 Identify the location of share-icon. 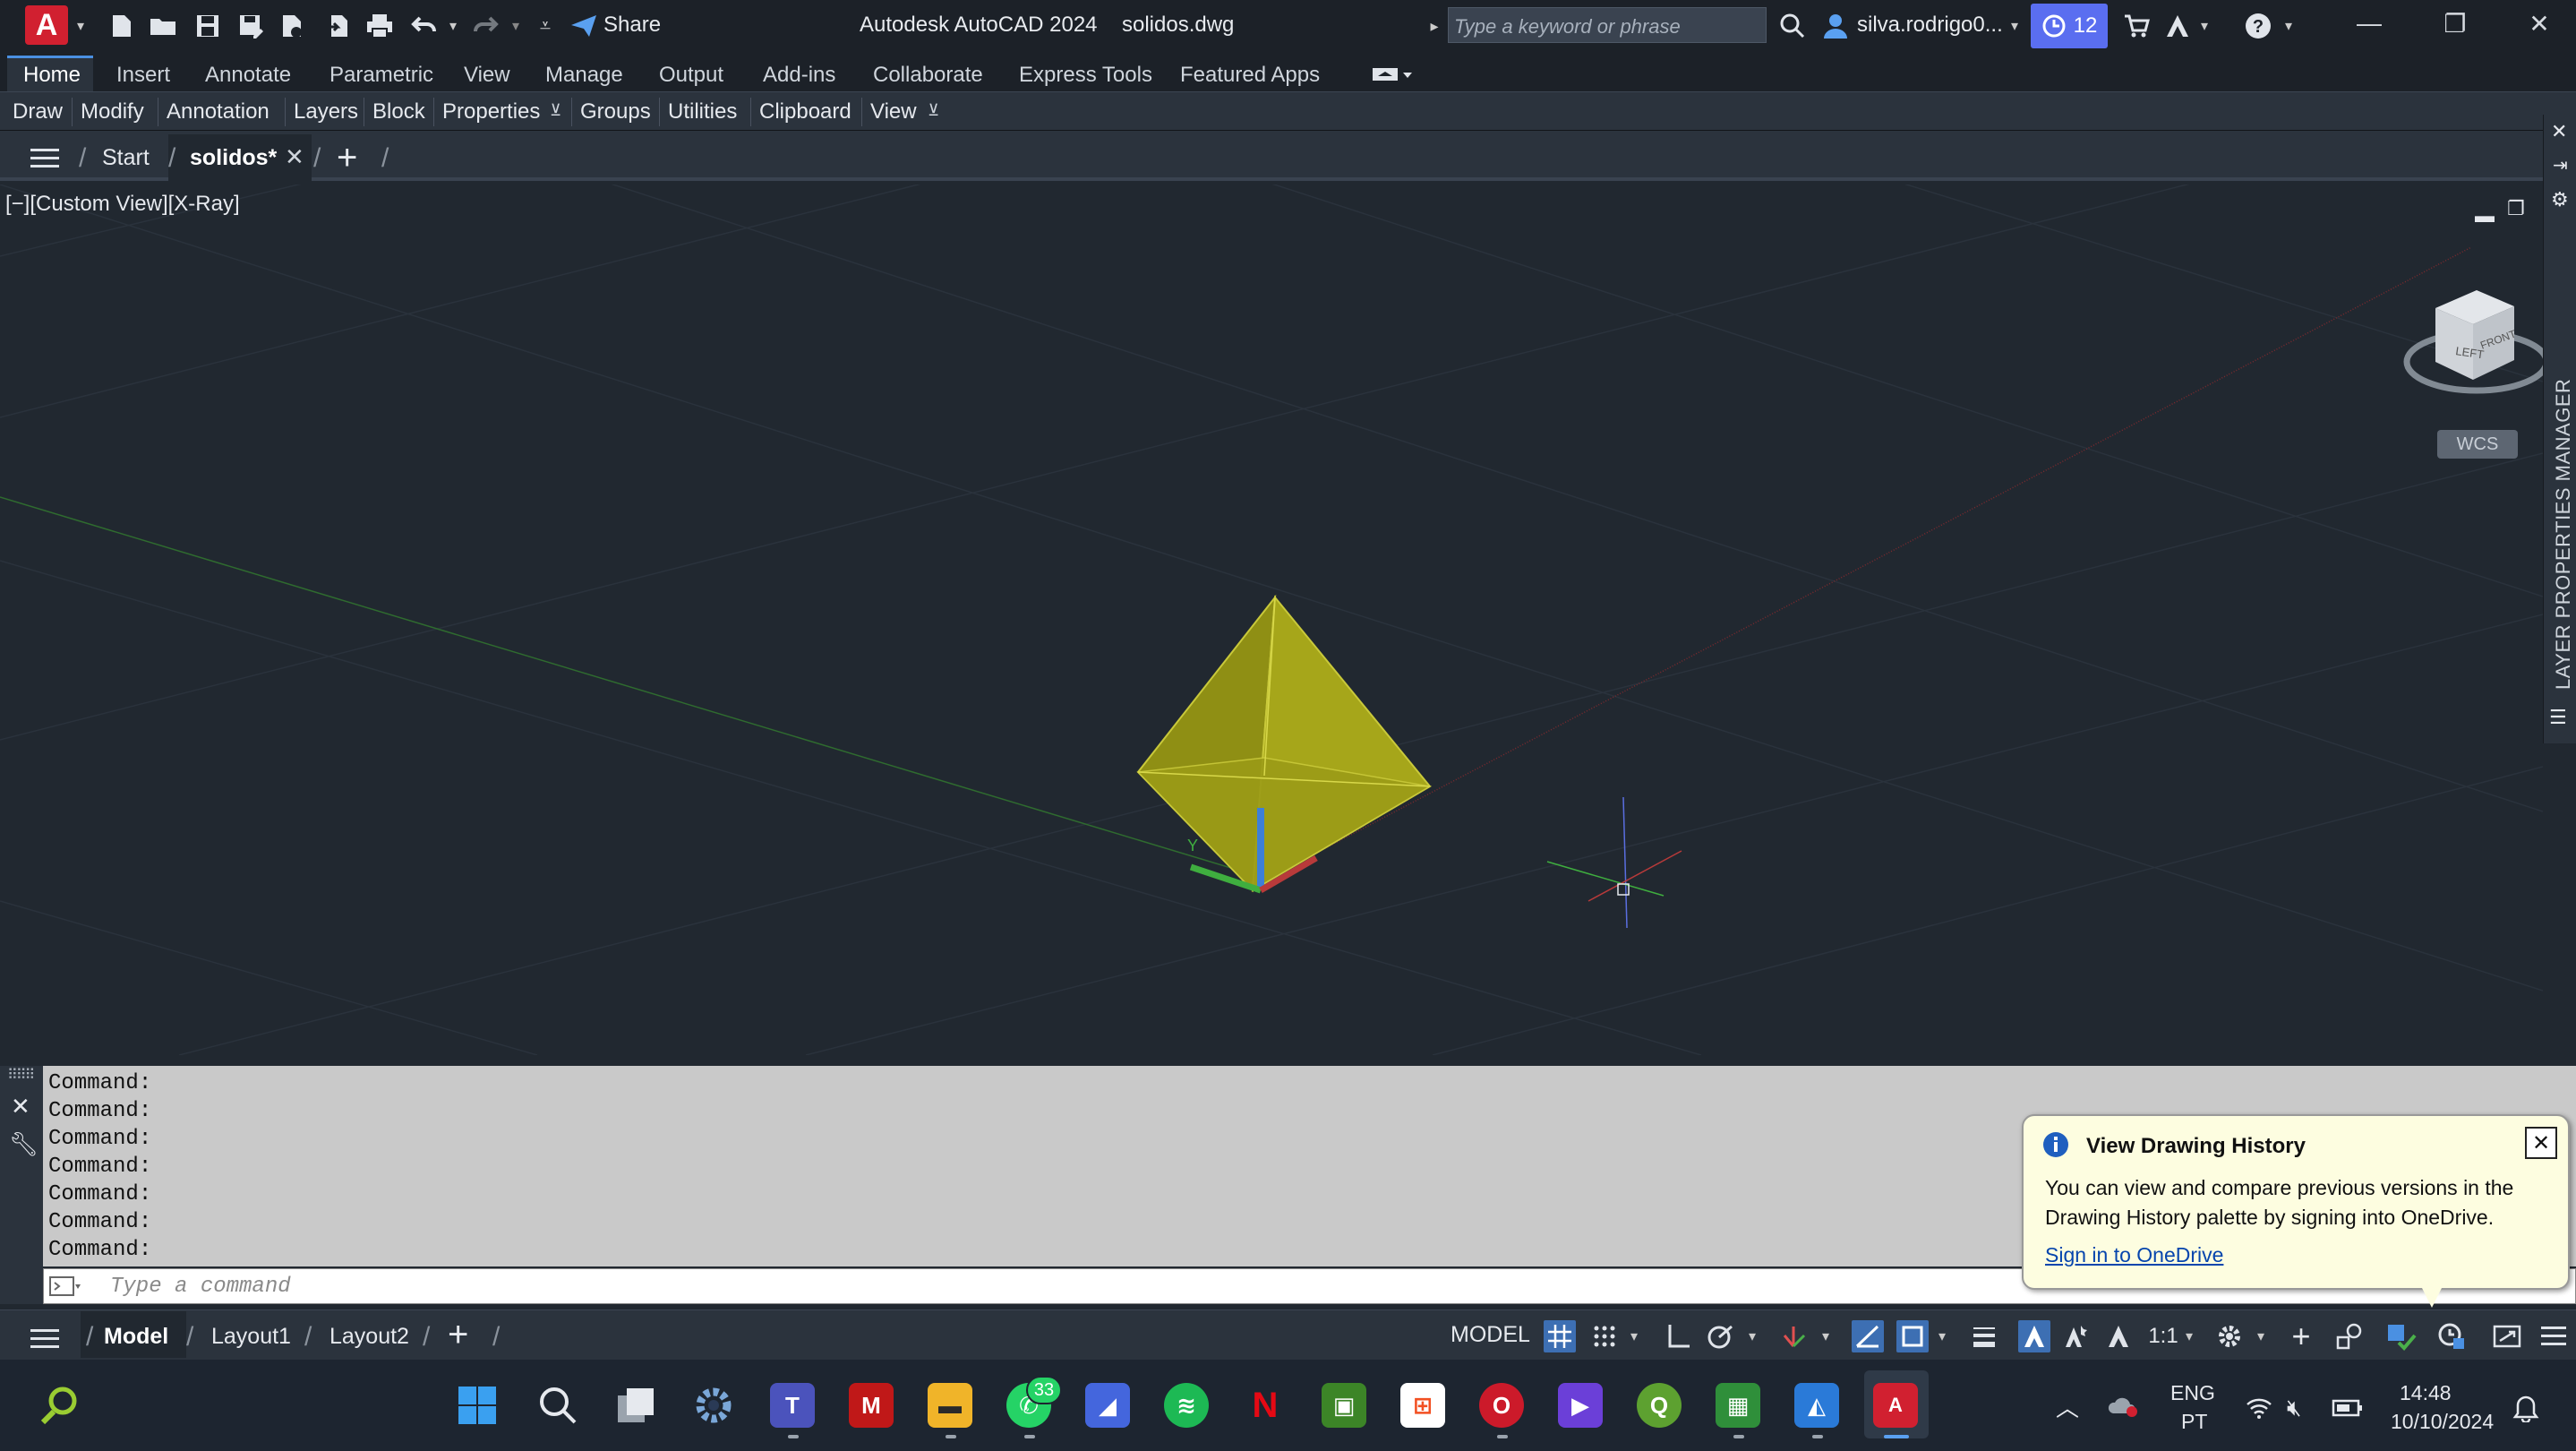
(584, 26).